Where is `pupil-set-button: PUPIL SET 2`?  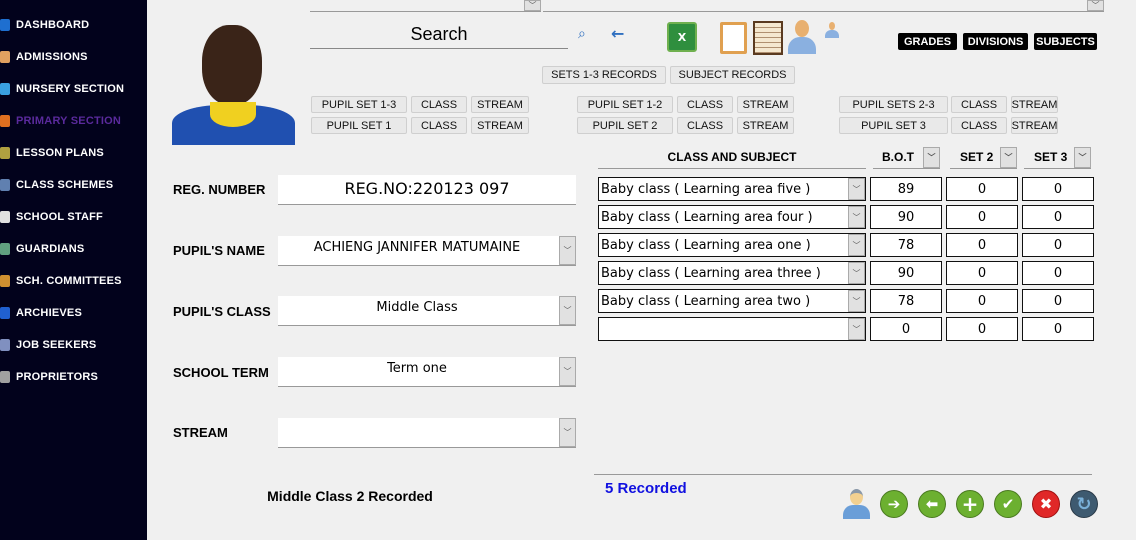 pupil-set-button: PUPIL SET 2 is located at coordinates (625, 125).